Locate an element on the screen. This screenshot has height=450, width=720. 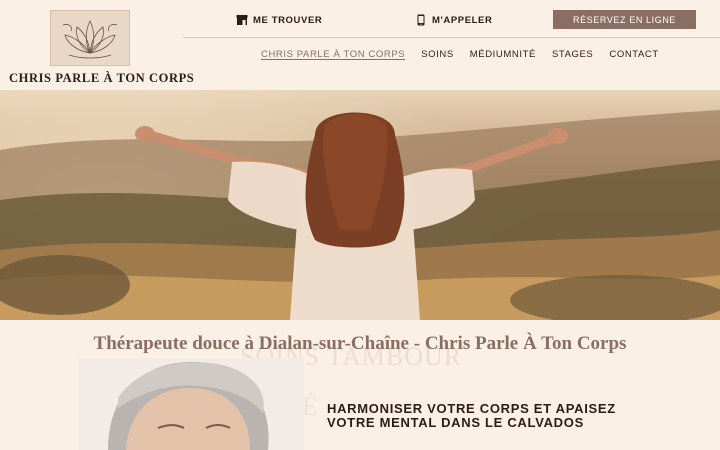
find-us-link: ME TROUVER is located at coordinates (279, 20).